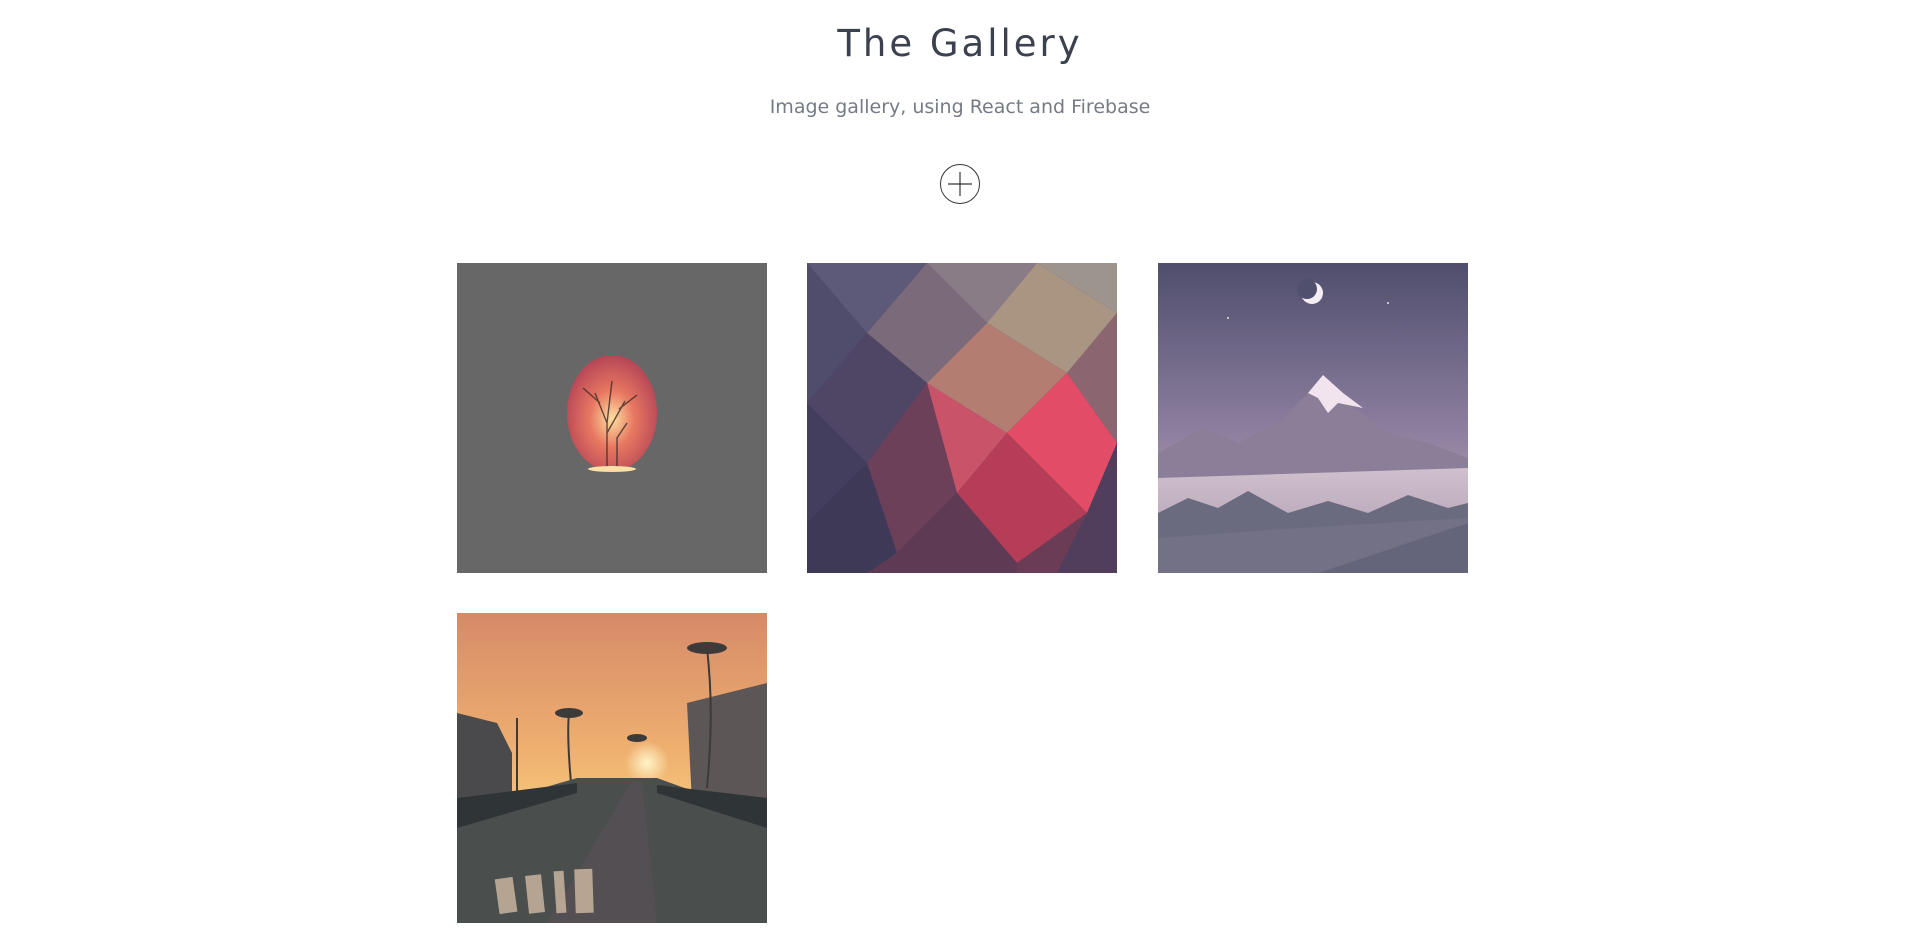 Image resolution: width=1920 pixels, height=949 pixels. I want to click on sunset-street-image, so click(612, 768).